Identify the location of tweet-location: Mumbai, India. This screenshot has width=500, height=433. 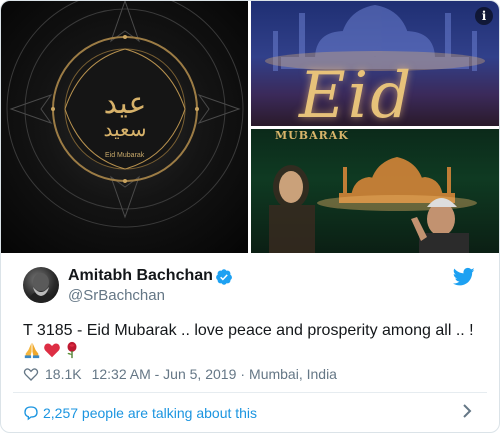
(293, 374).